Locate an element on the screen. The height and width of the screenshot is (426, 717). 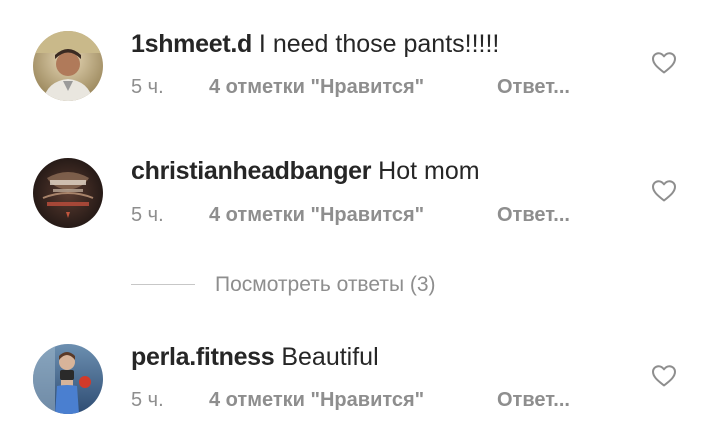
comment-line: christianheadbanger Hot mom is located at coordinates (305, 171).